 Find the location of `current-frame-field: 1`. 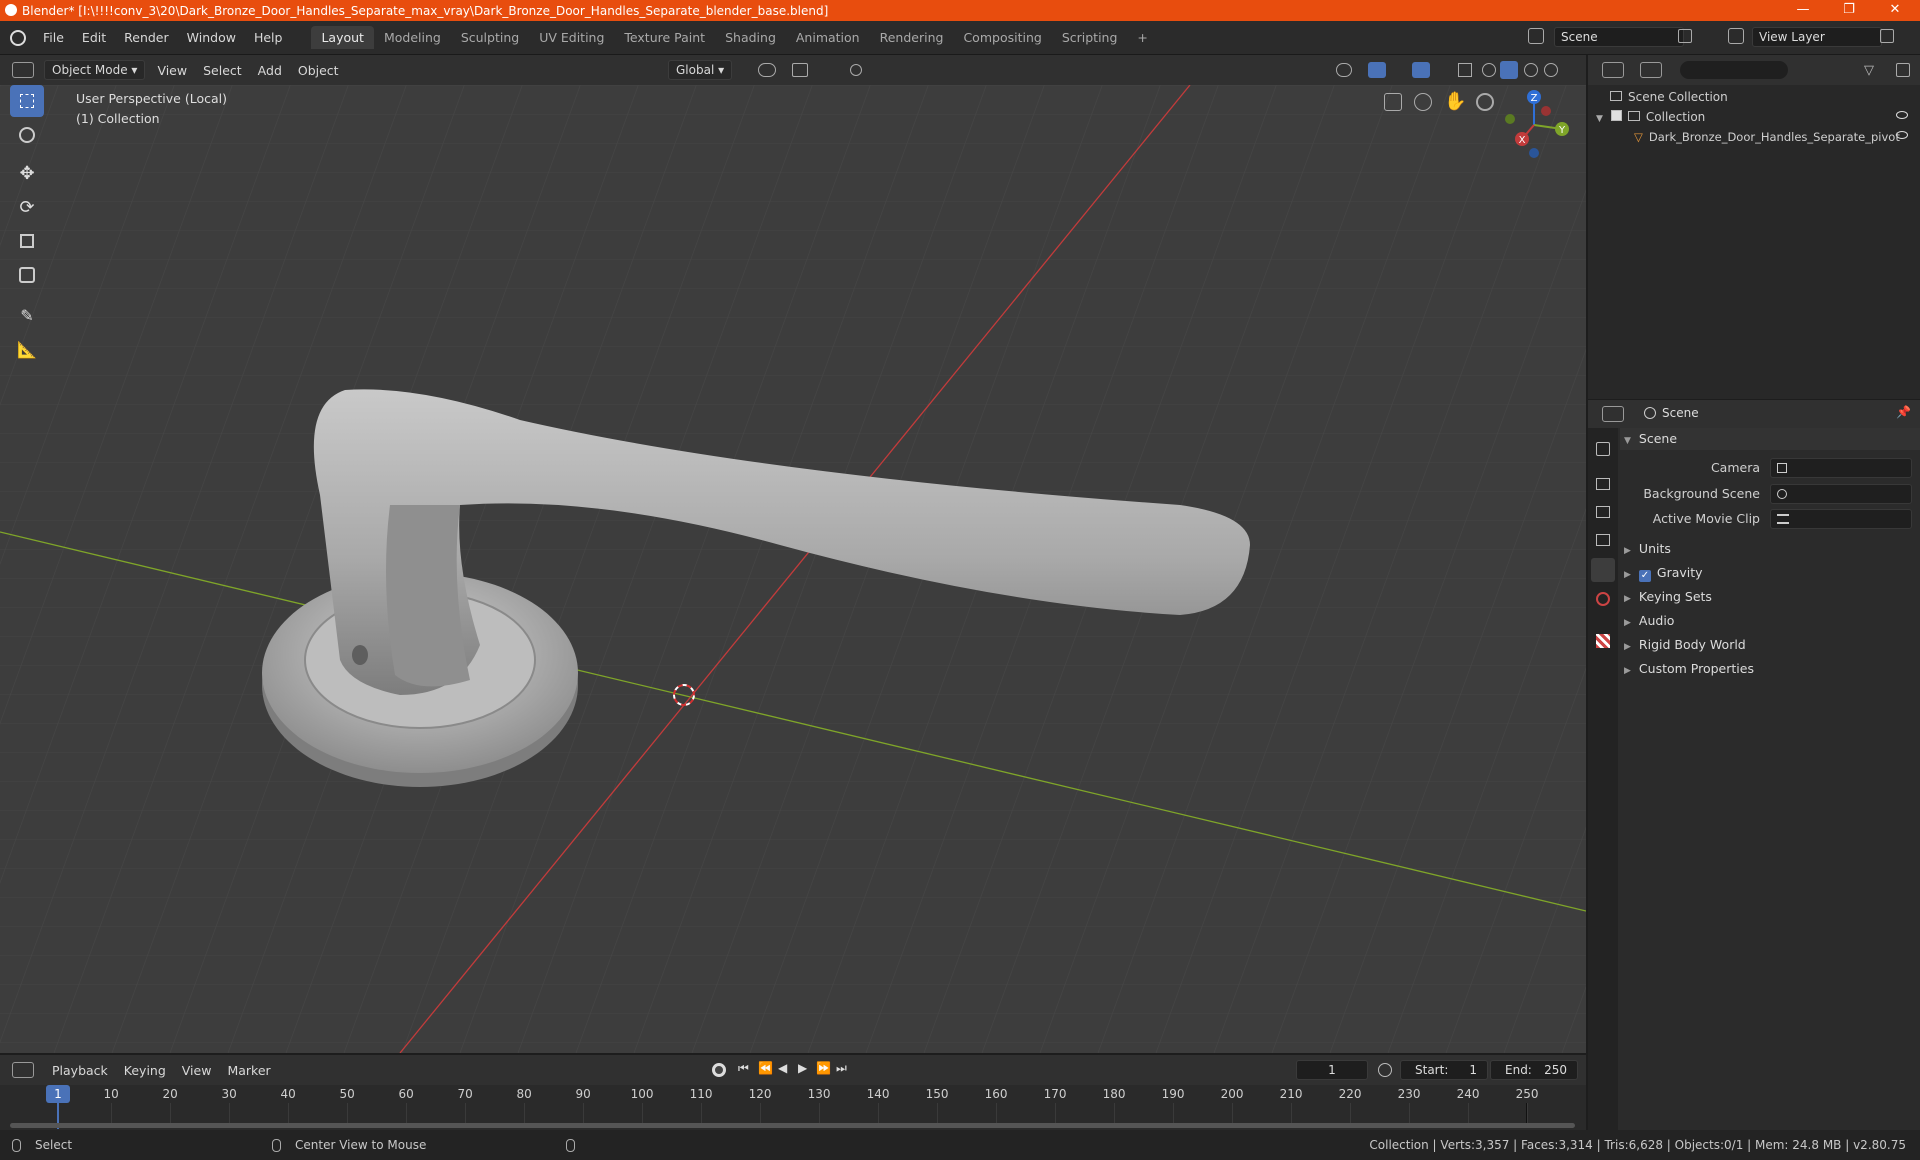

current-frame-field: 1 is located at coordinates (1332, 1070).